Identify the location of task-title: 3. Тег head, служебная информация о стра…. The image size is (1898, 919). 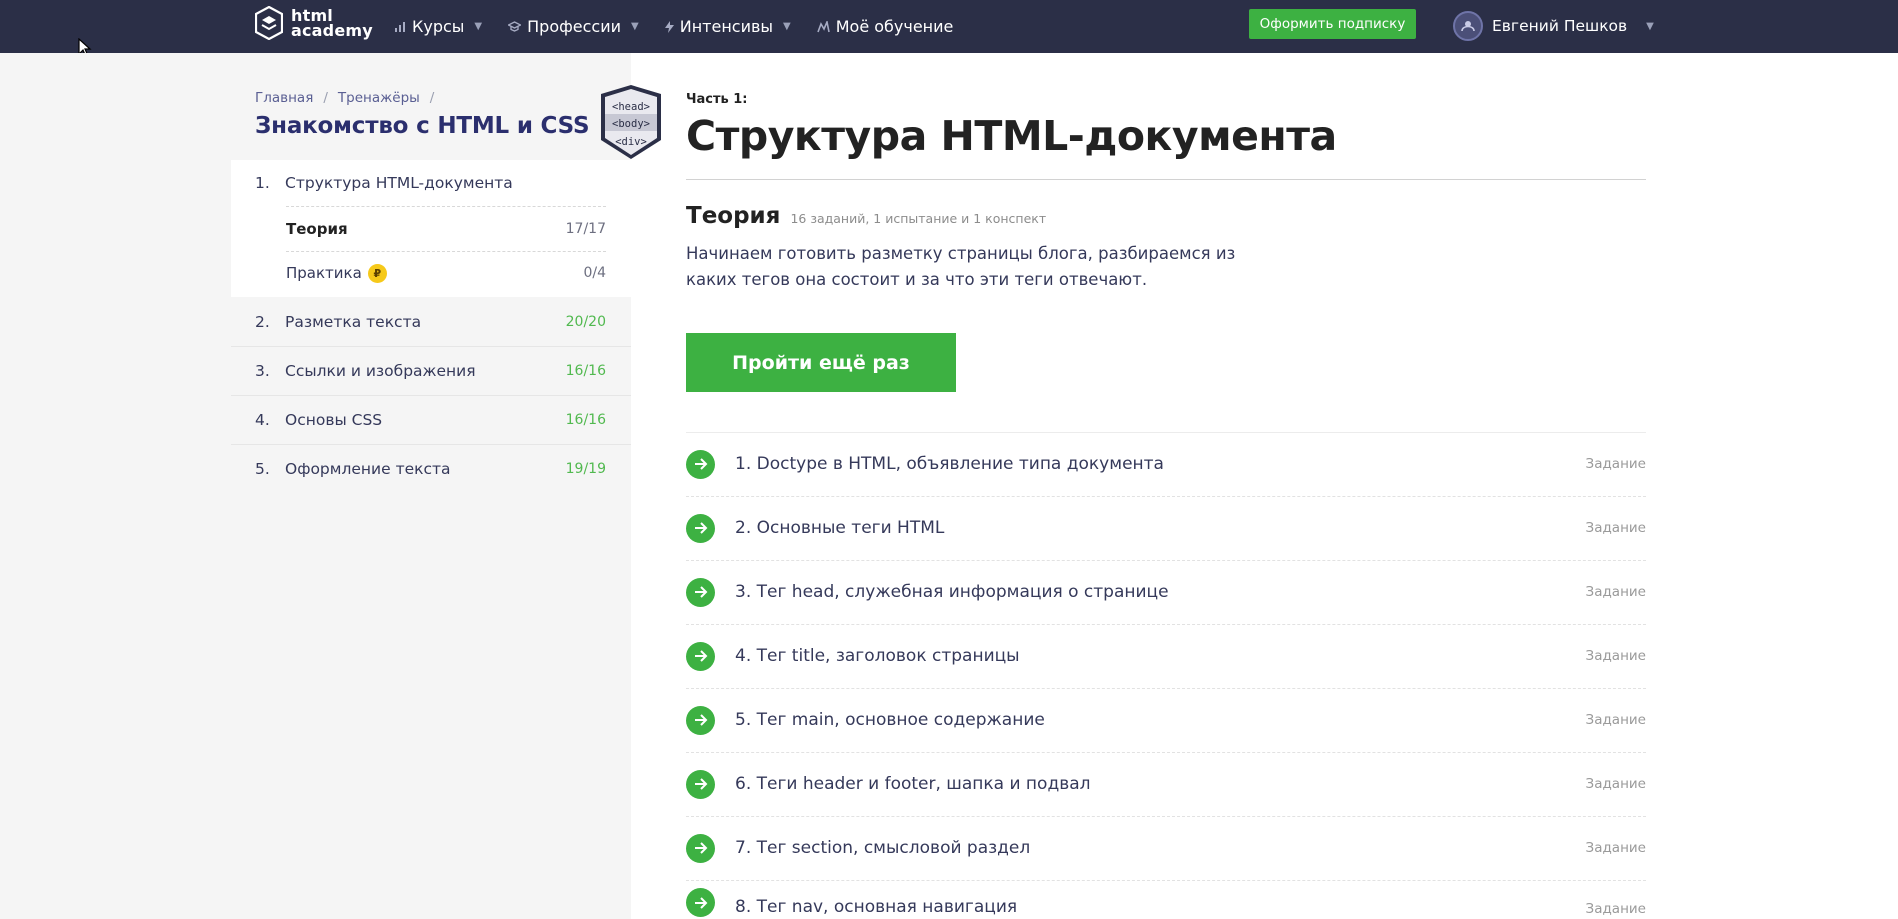
(952, 592).